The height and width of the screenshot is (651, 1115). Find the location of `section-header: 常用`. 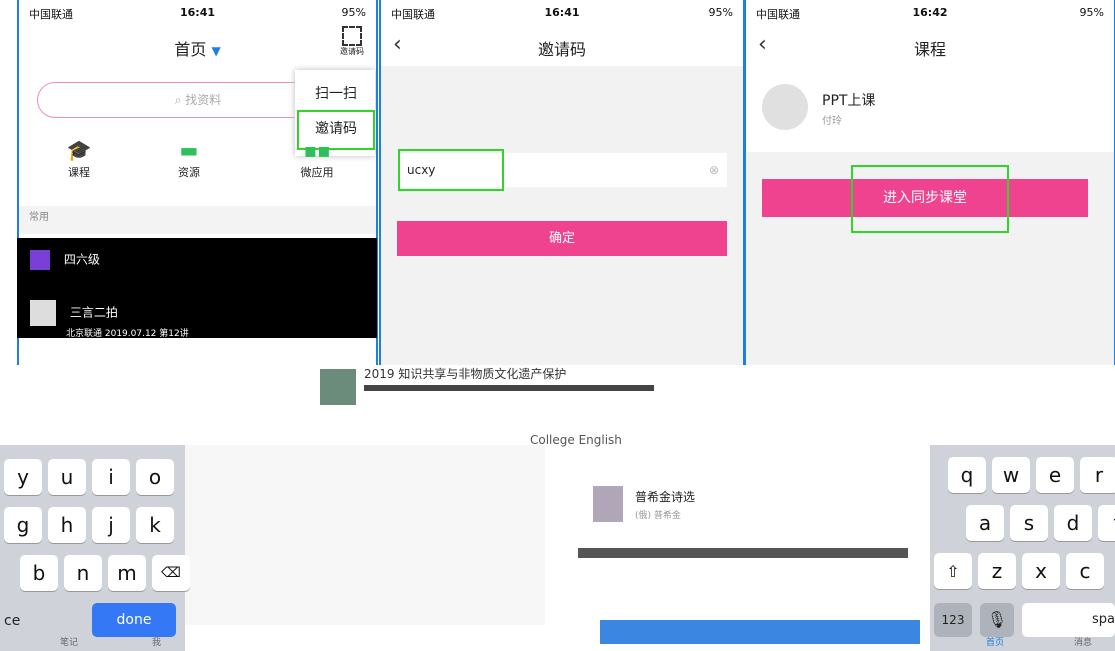

section-header: 常用 is located at coordinates (197, 220).